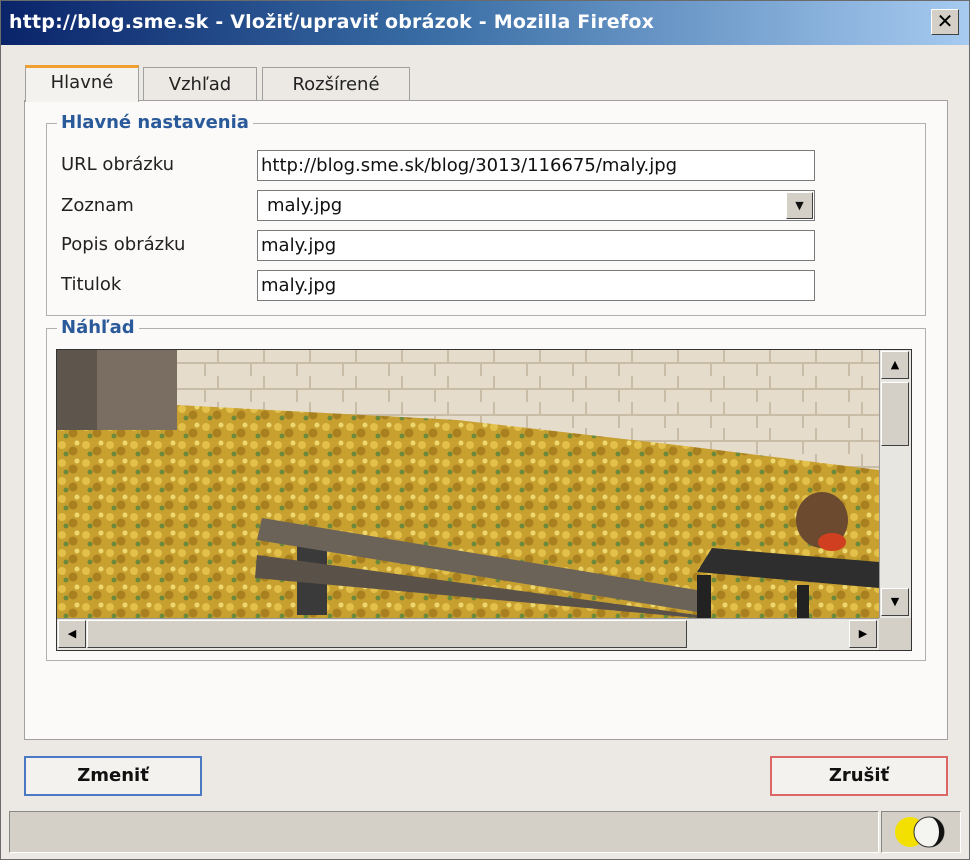 This screenshot has height=860, width=970. Describe the element at coordinates (536, 205) in the screenshot. I see `list-select: maly.jpg ▼` at that location.